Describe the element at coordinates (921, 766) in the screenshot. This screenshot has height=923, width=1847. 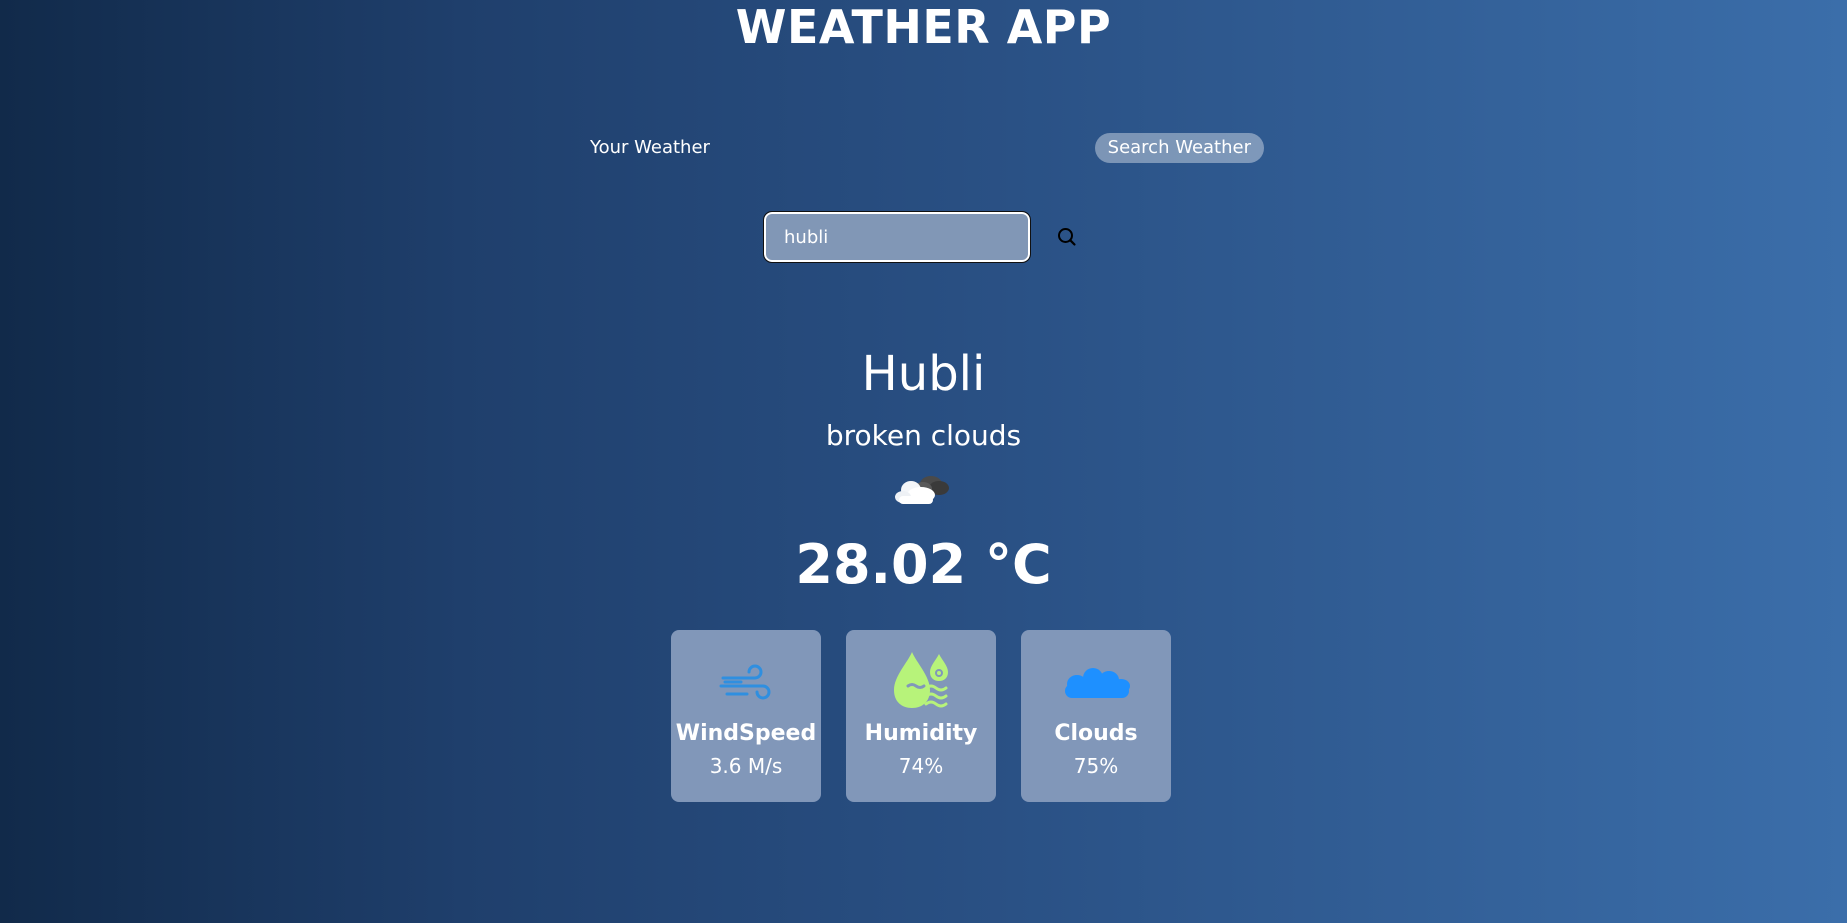
I see `humidity-value: 74%` at that location.